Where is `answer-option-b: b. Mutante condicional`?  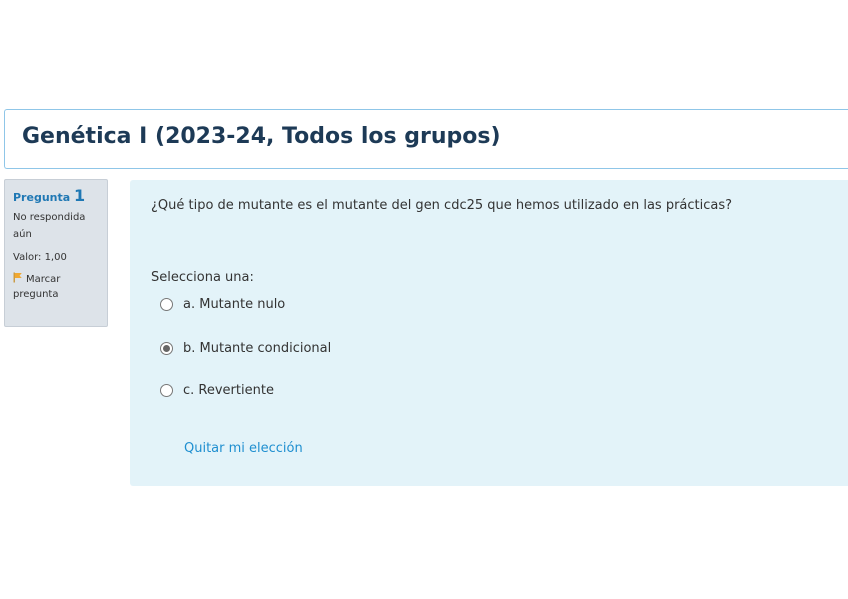
answer-option-b: b. Mutante condicional is located at coordinates (245, 348).